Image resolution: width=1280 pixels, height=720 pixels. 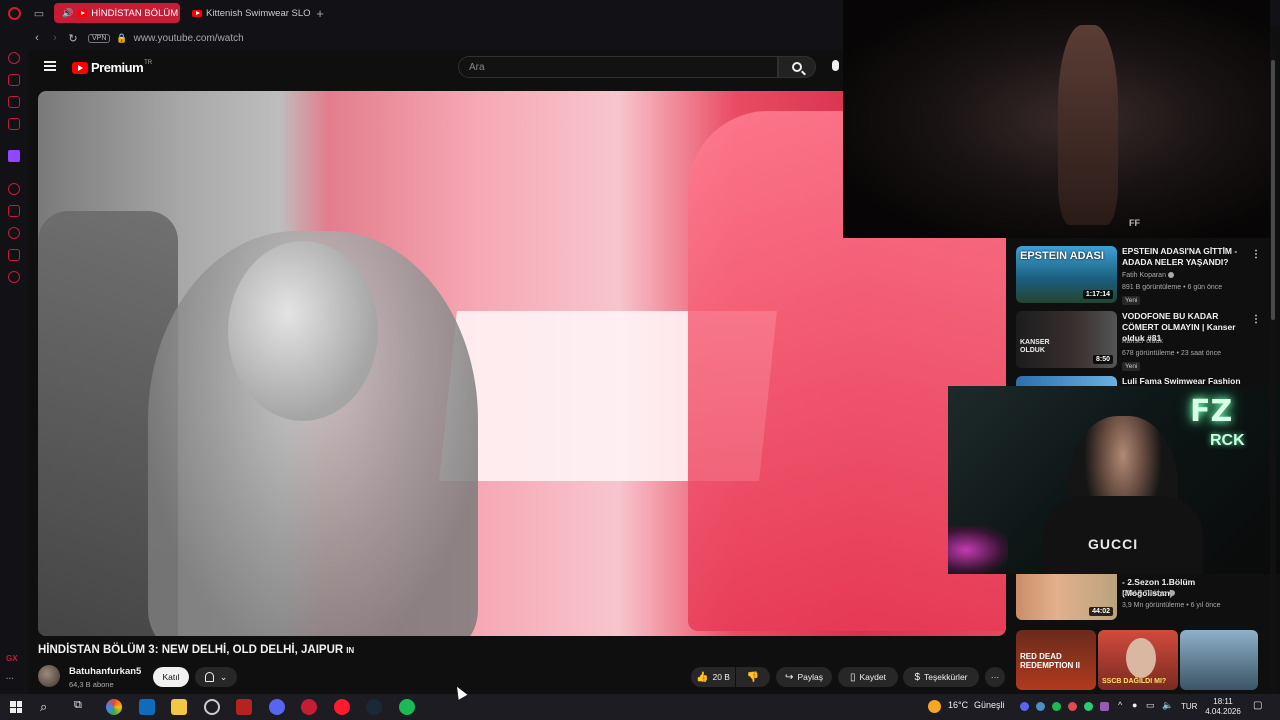 What do you see at coordinates (171, 677) in the screenshot?
I see `join-button: Katıl` at bounding box center [171, 677].